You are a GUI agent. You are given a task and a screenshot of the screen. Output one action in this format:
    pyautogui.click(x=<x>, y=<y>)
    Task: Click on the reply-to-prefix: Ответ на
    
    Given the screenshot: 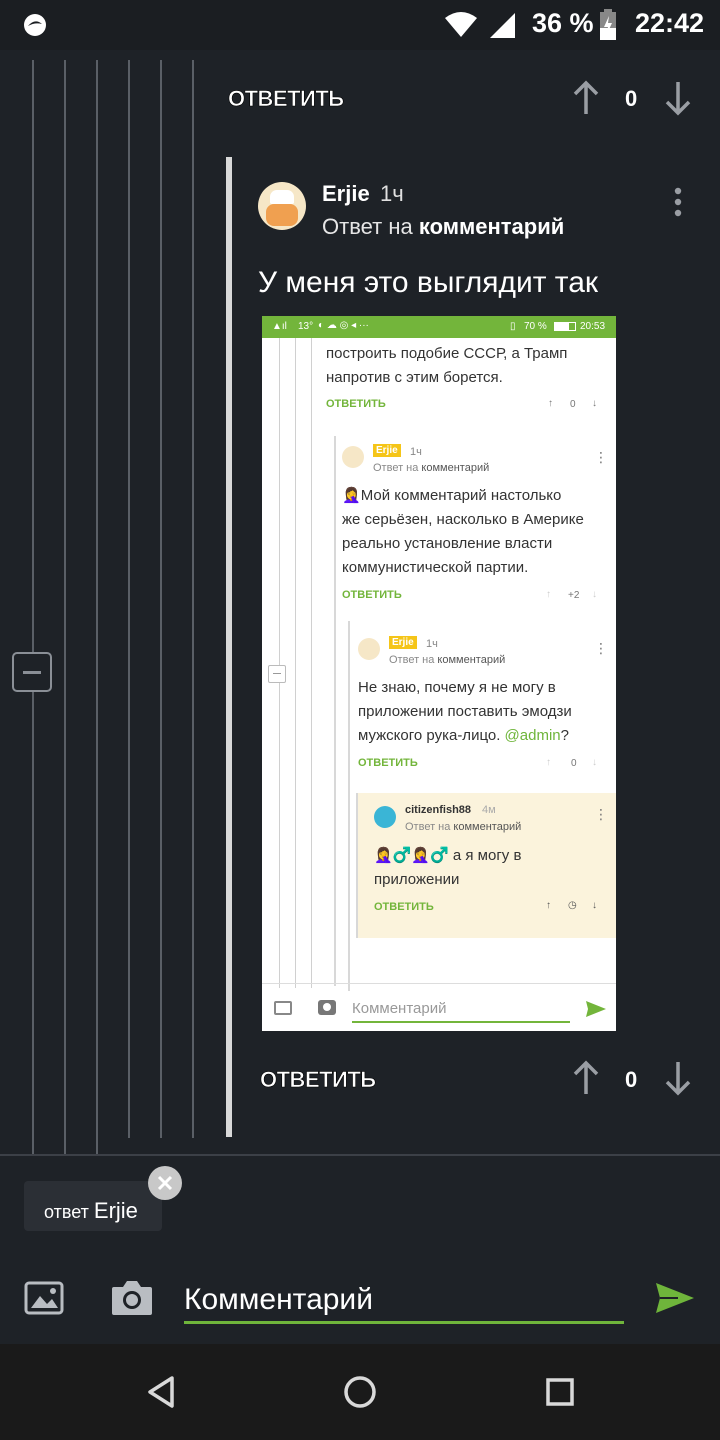 What is the action you would take?
    pyautogui.click(x=367, y=226)
    